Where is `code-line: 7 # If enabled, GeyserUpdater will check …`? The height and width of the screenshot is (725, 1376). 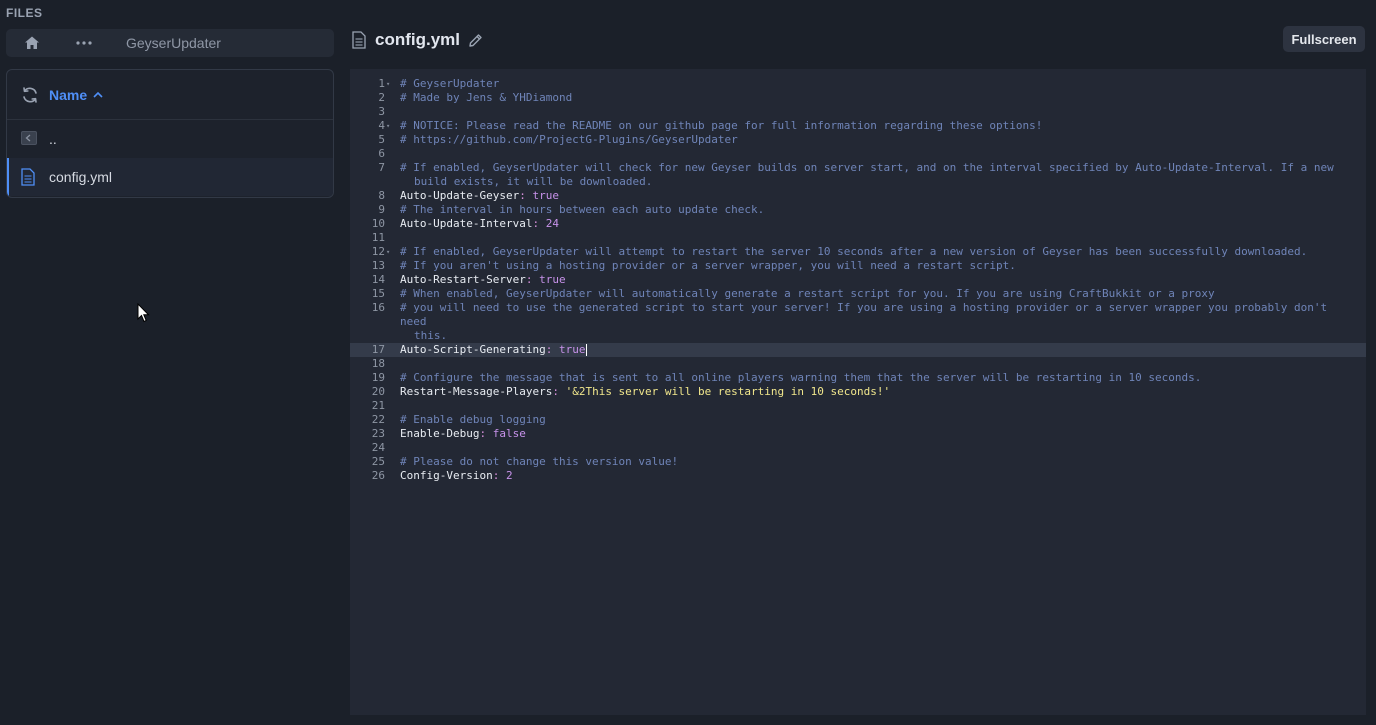
code-line: 7 # If enabled, GeyserUpdater will check … is located at coordinates (858, 175).